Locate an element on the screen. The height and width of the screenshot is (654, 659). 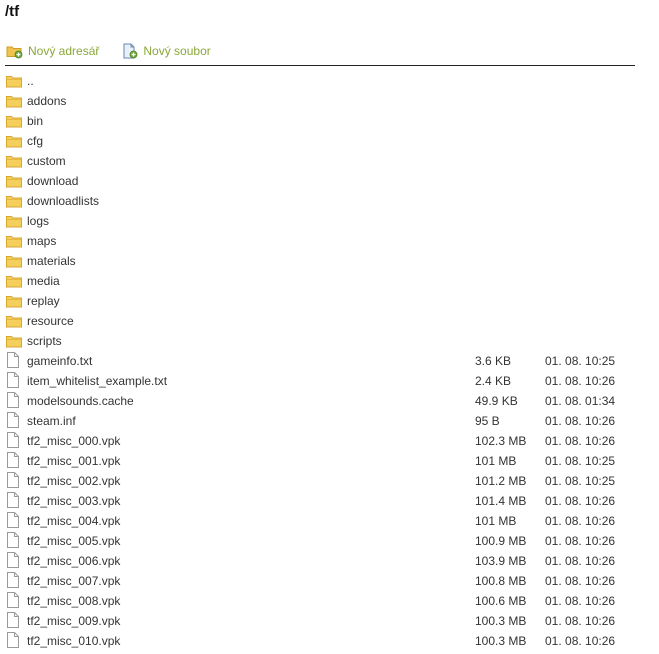
folder-row: scripts is located at coordinates (329, 341).